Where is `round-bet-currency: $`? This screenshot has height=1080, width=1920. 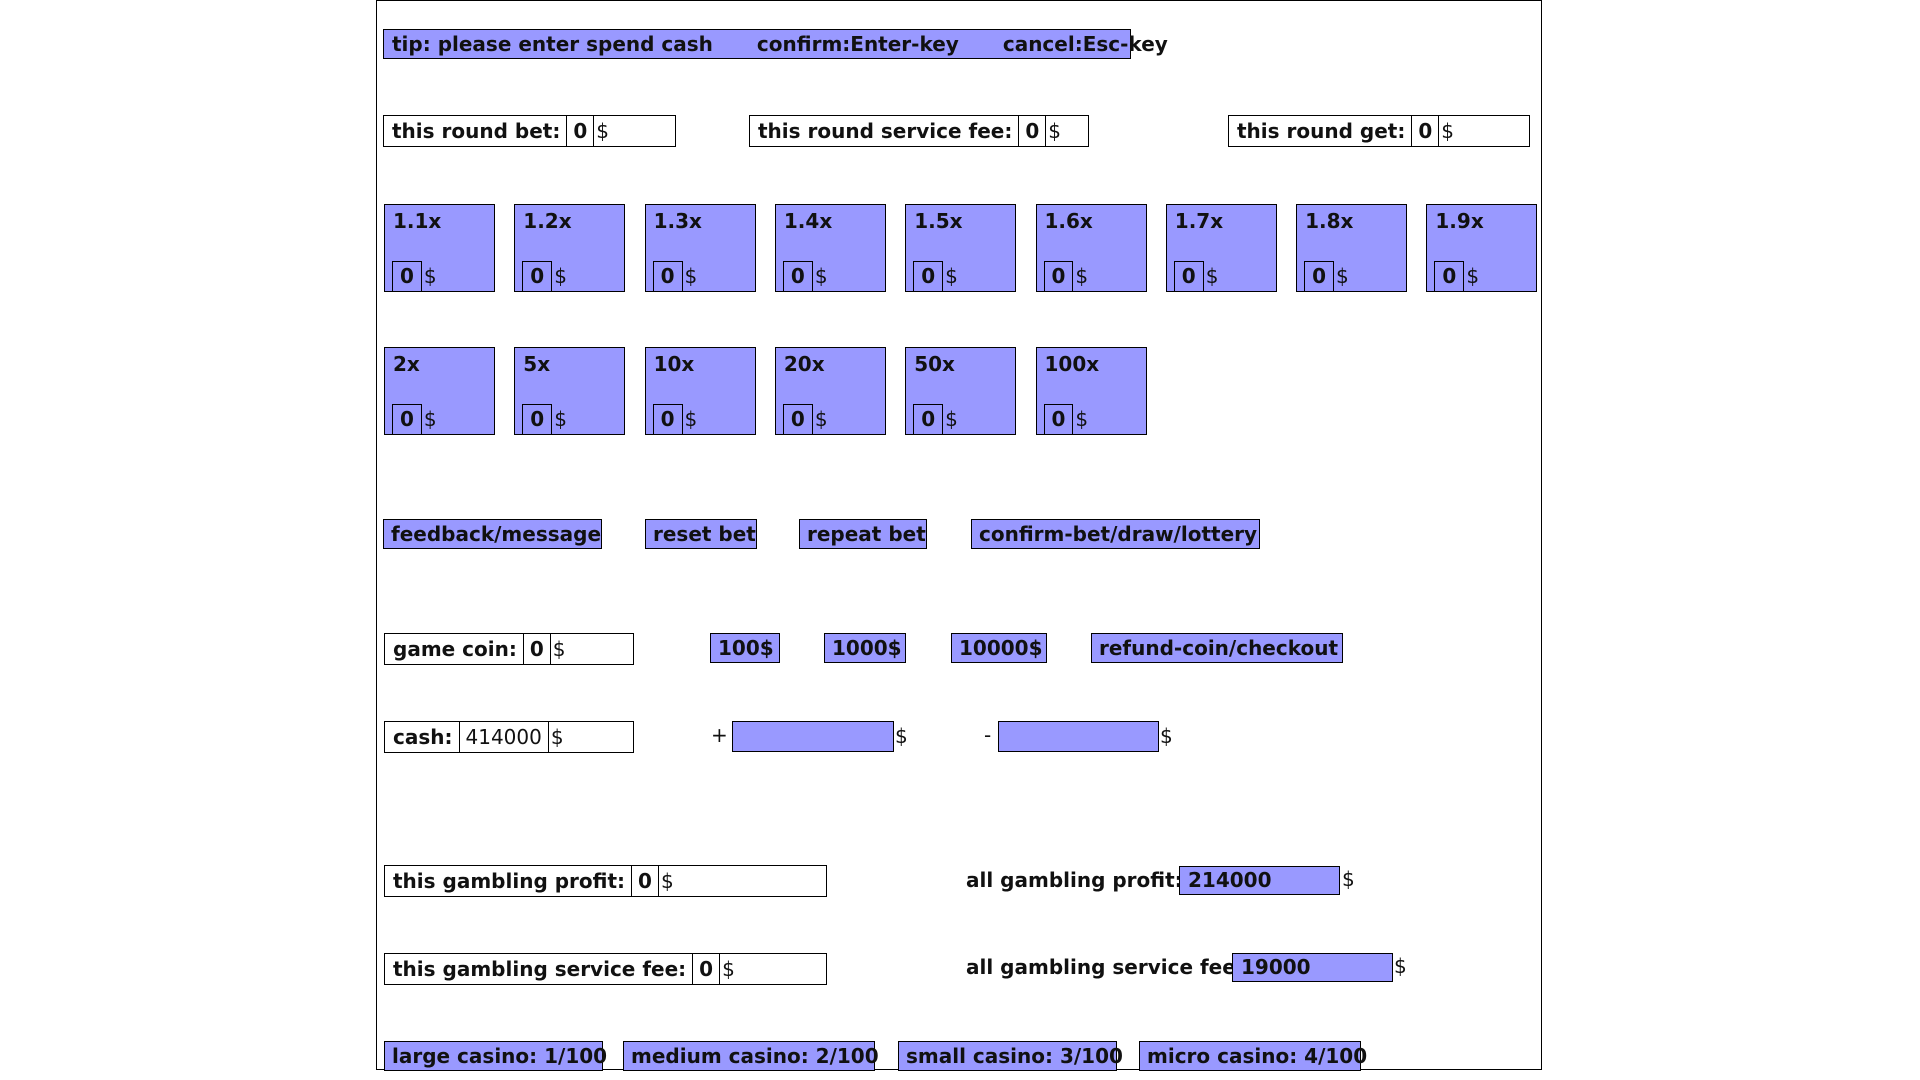 round-bet-currency: $ is located at coordinates (602, 131).